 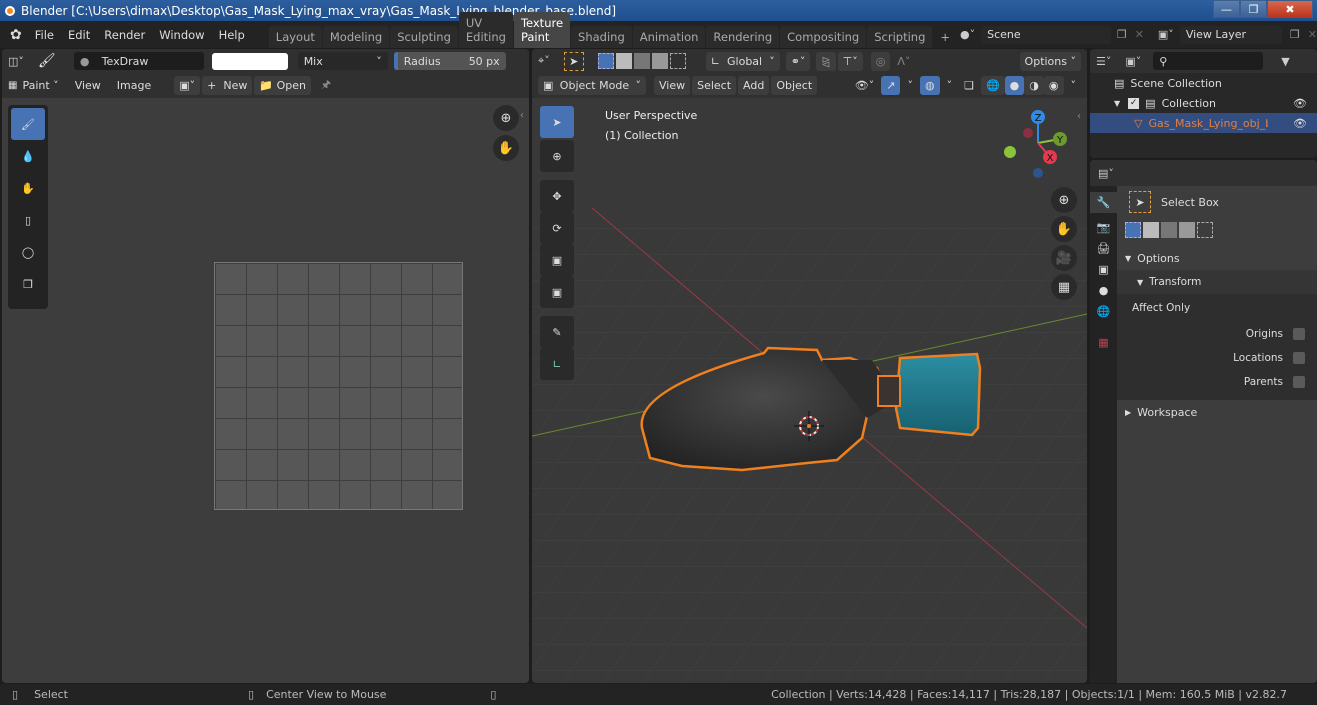 What do you see at coordinates (506, 118) in the screenshot?
I see `zoom-icon: ⊕` at bounding box center [506, 118].